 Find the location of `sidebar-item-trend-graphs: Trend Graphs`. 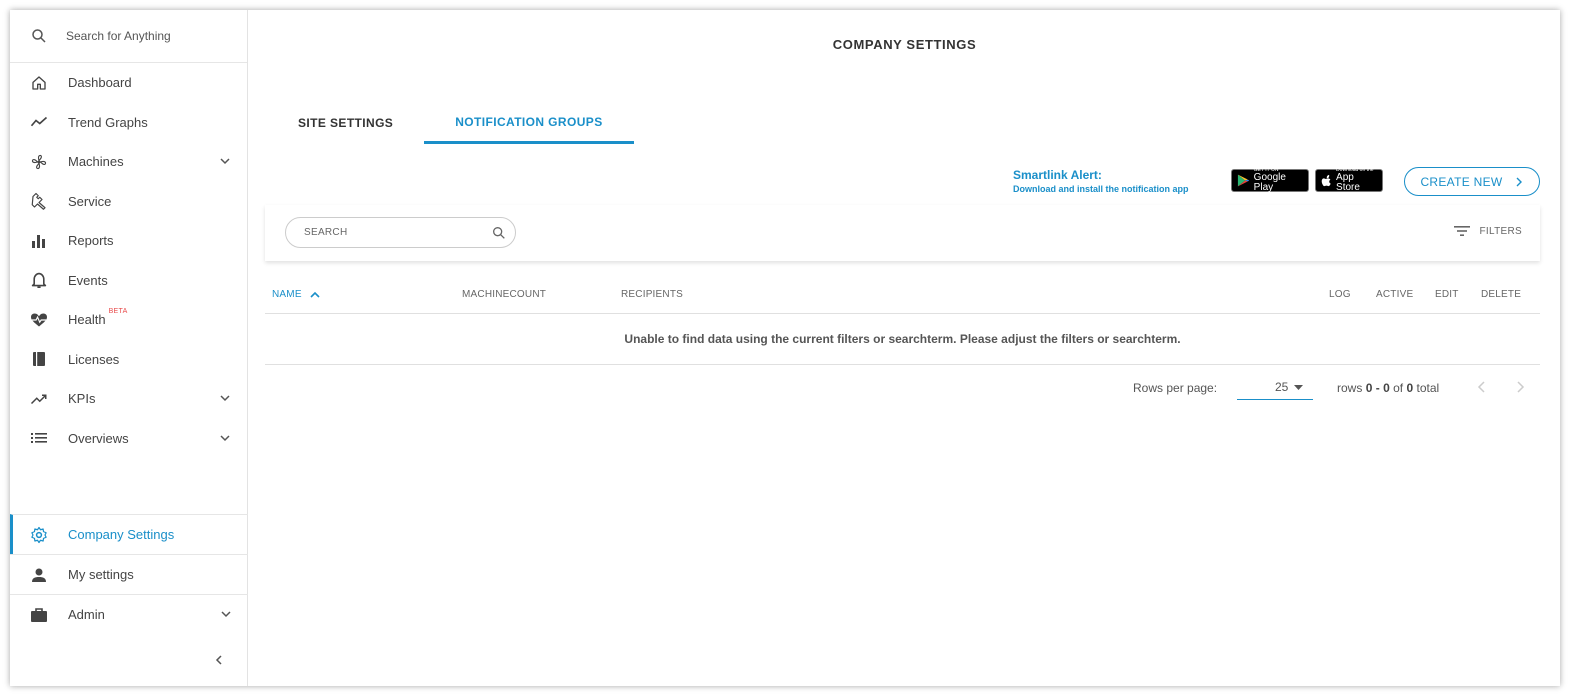

sidebar-item-trend-graphs: Trend Graphs is located at coordinates (128, 123).